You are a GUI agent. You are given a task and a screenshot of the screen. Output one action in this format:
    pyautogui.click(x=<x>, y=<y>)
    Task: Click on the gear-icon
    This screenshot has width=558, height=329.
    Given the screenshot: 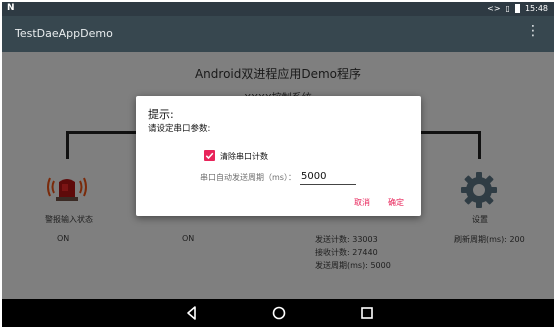 What is the action you would take?
    pyautogui.click(x=479, y=190)
    